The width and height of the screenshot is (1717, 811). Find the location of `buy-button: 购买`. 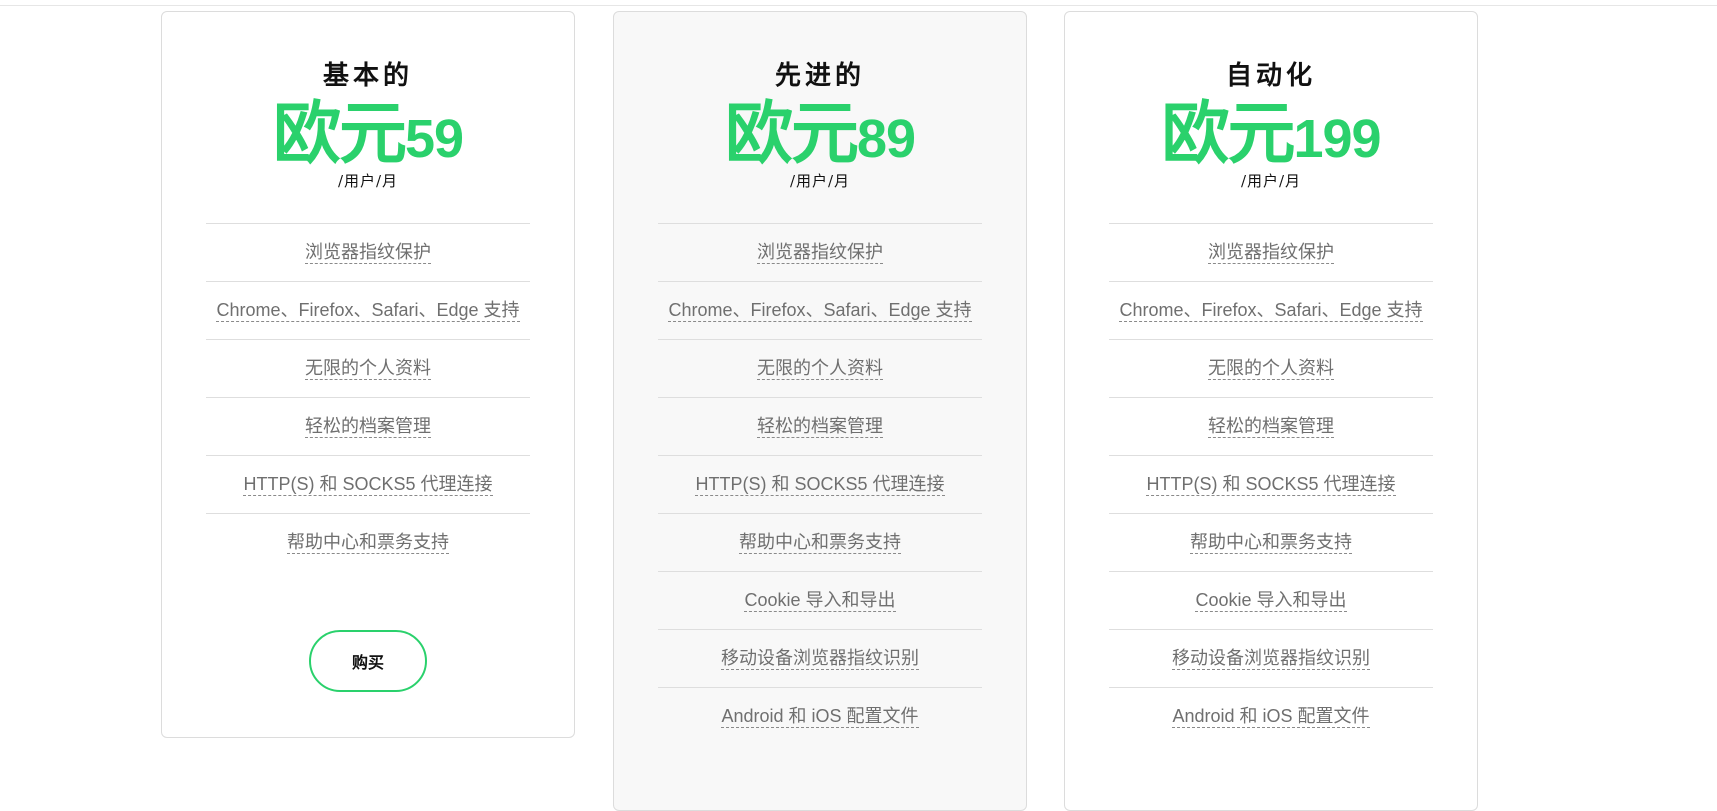

buy-button: 购买 is located at coordinates (368, 661).